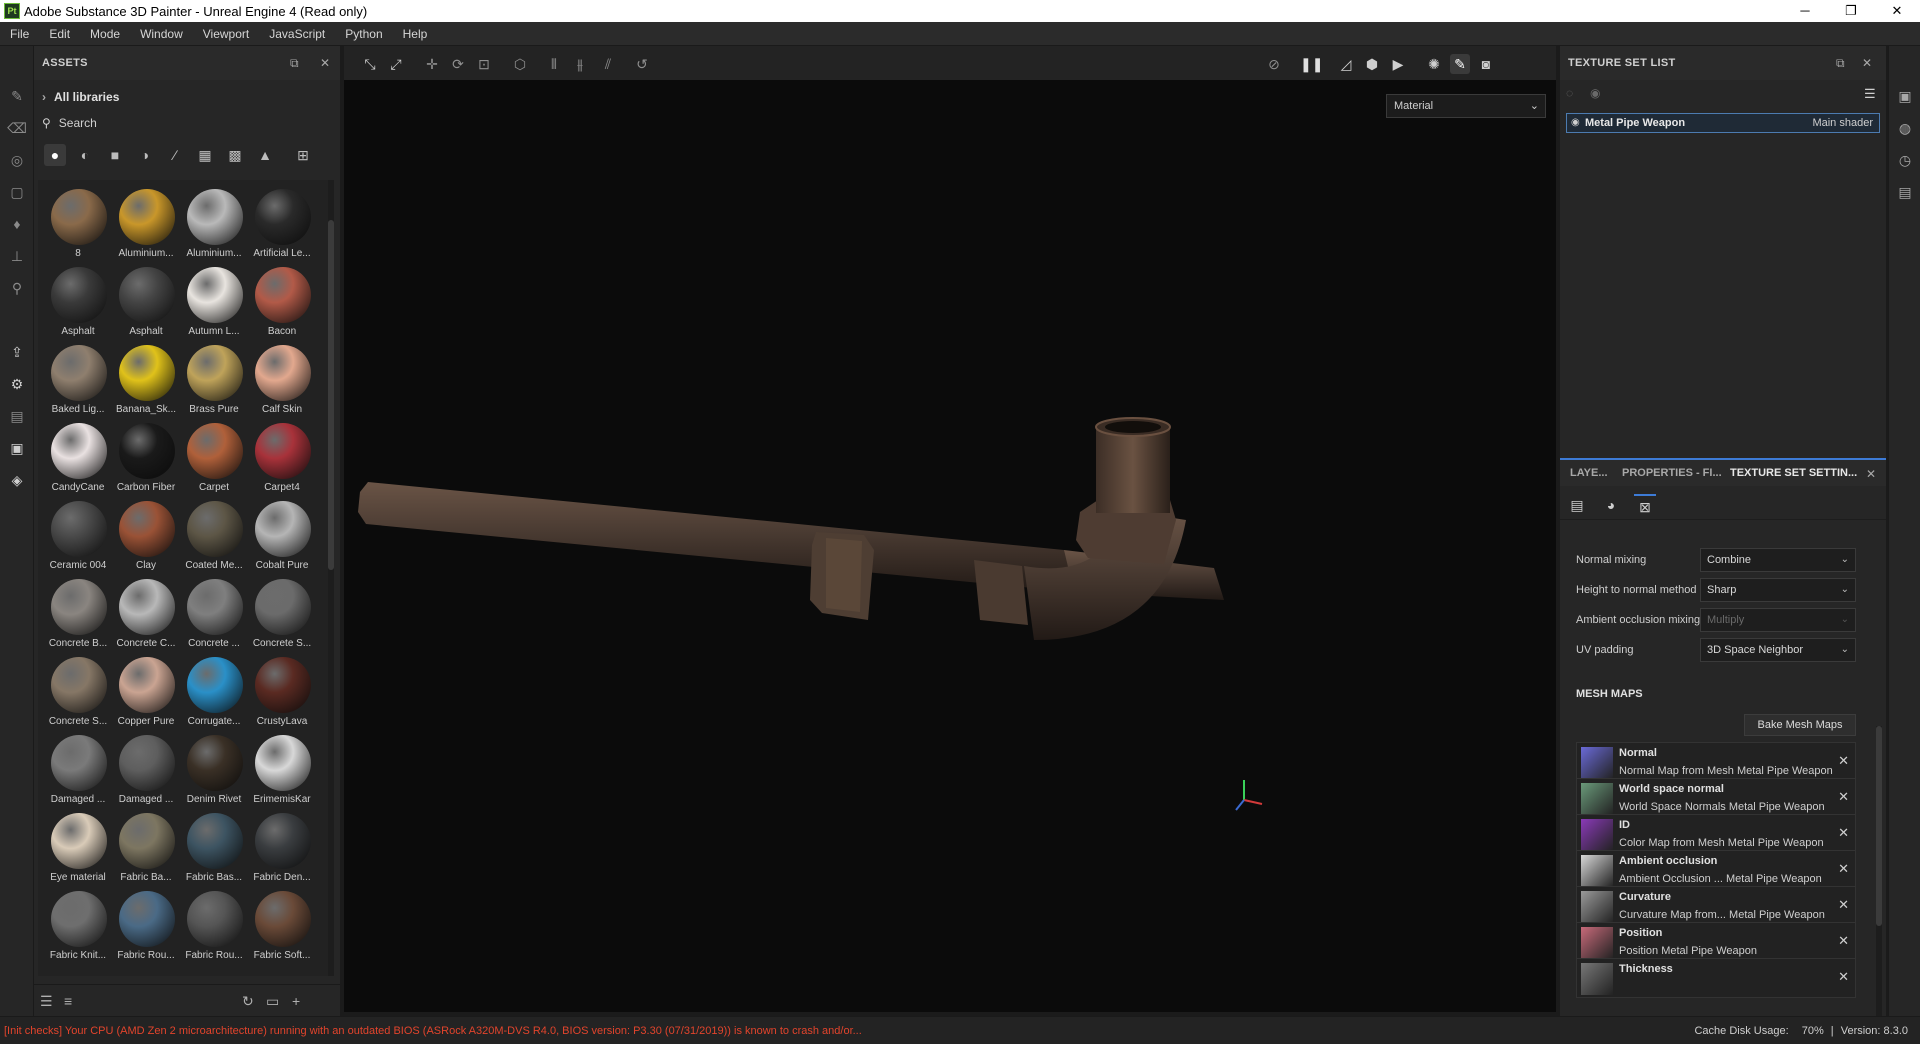 This screenshot has width=1920, height=1044. I want to click on asset-tile: ErimemisKar, so click(282, 769).